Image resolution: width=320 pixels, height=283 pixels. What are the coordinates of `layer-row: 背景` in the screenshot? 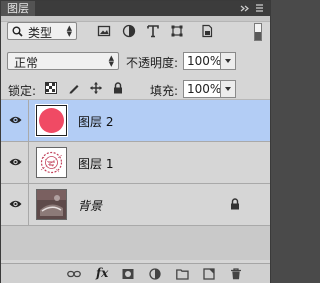 It's located at (135, 205).